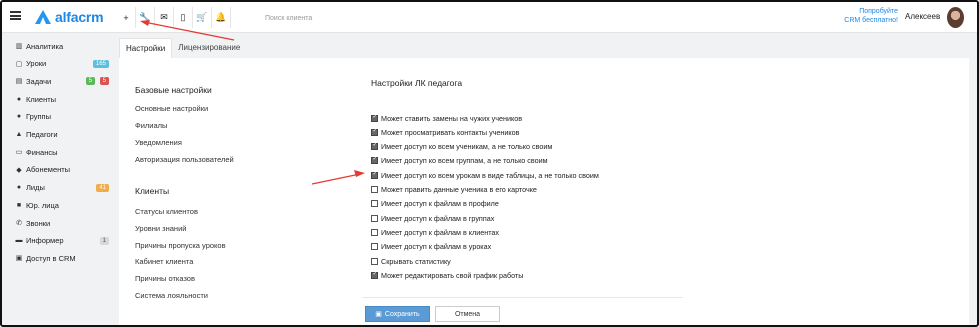 Image resolution: width=979 pixels, height=327 pixels. What do you see at coordinates (35, 188) in the screenshot?
I see `sidebar-item-label: Лиды` at bounding box center [35, 188].